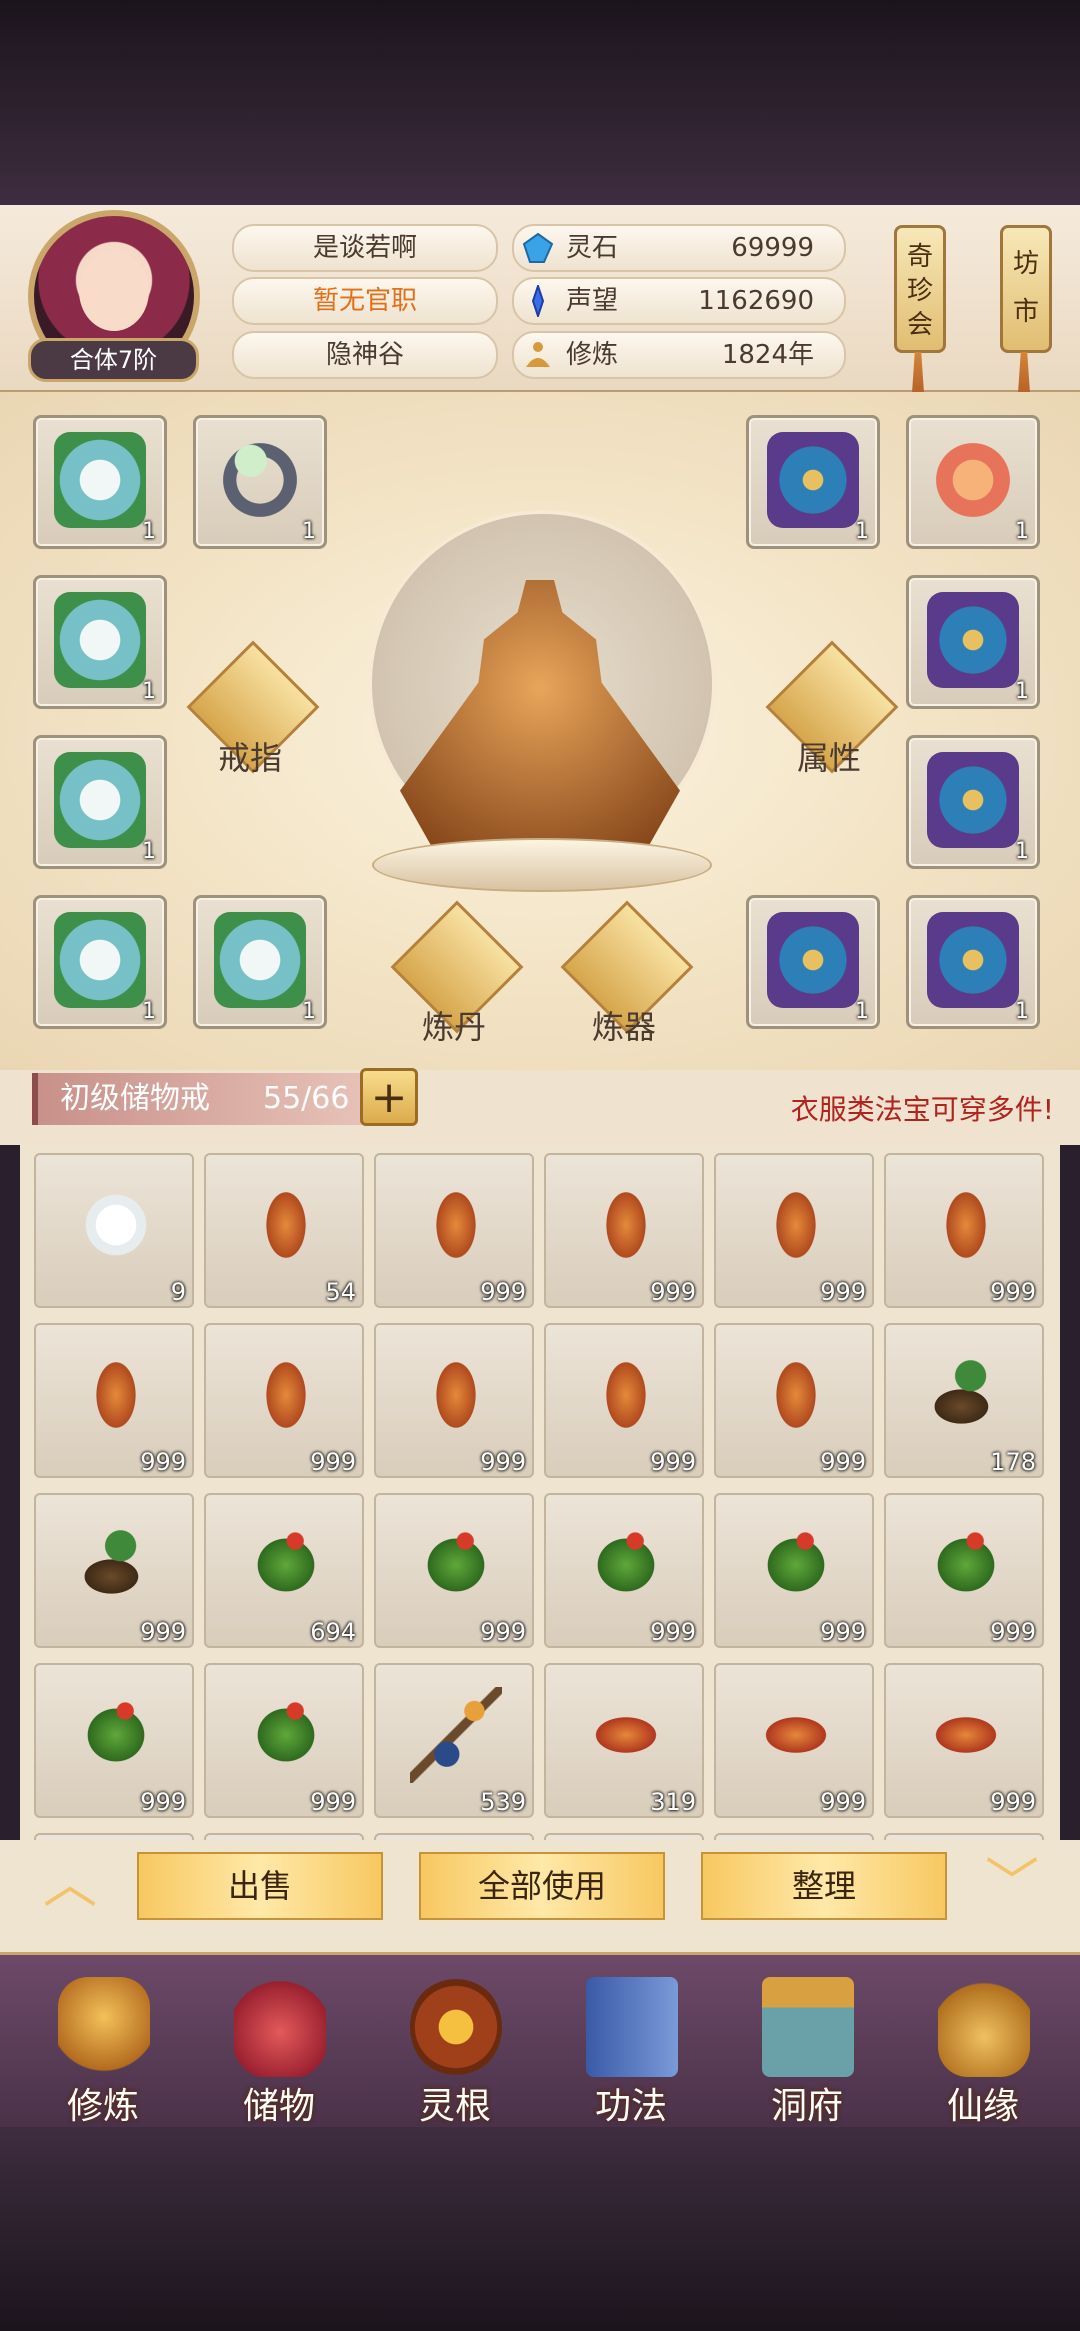  Describe the element at coordinates (538, 354) in the screenshot. I see `cultivation-icon` at that location.